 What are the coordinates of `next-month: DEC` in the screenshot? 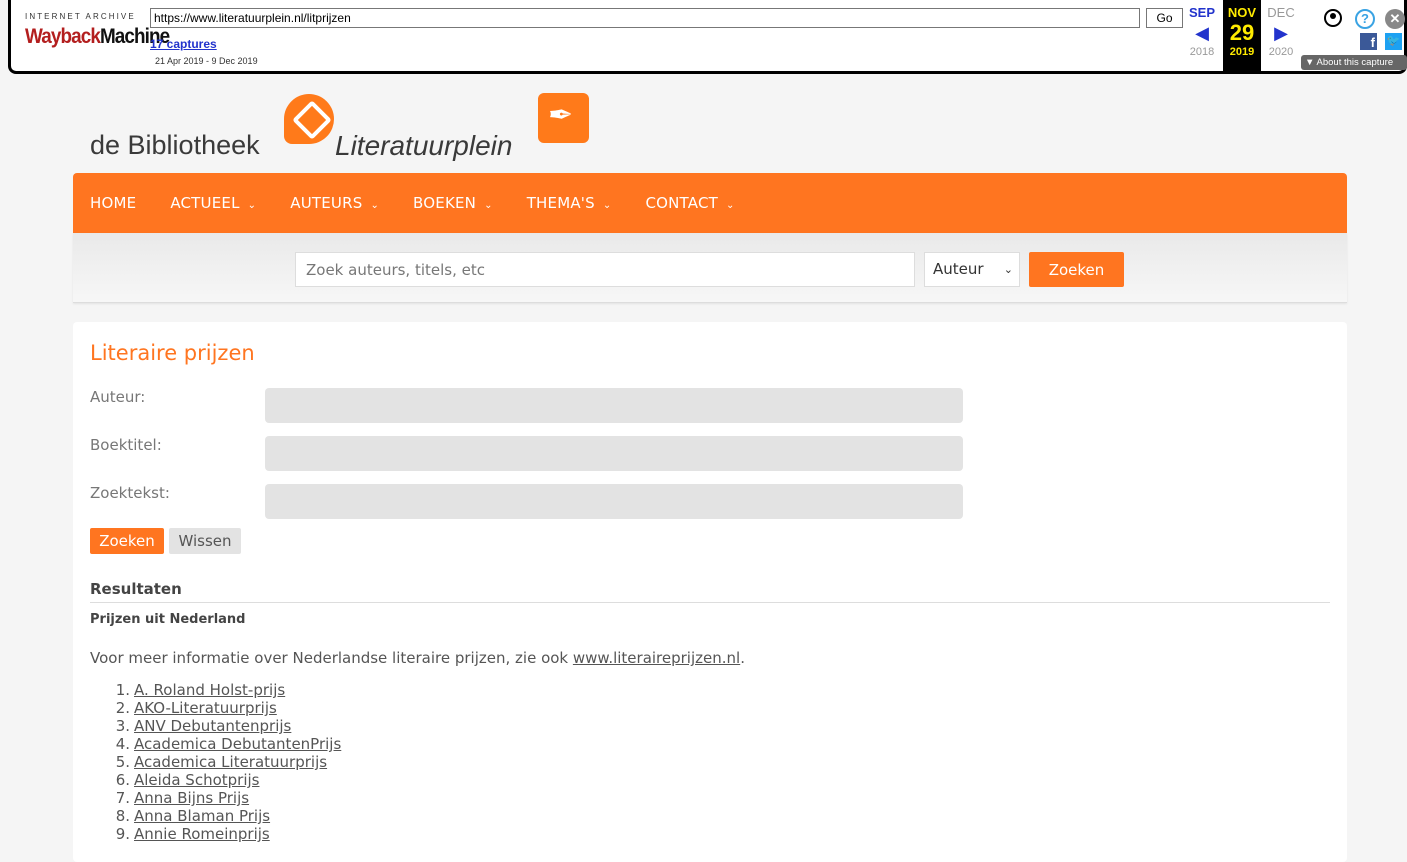 It's located at (1281, 12).